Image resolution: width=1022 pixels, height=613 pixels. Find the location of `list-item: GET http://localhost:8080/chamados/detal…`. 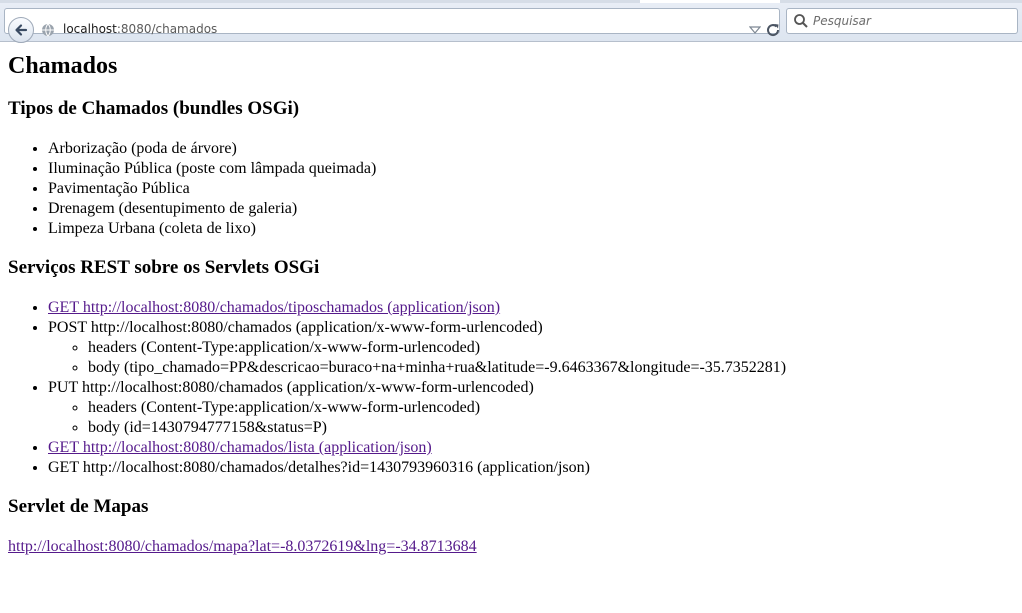

list-item: GET http://localhost:8080/chamados/detal… is located at coordinates (531, 468).